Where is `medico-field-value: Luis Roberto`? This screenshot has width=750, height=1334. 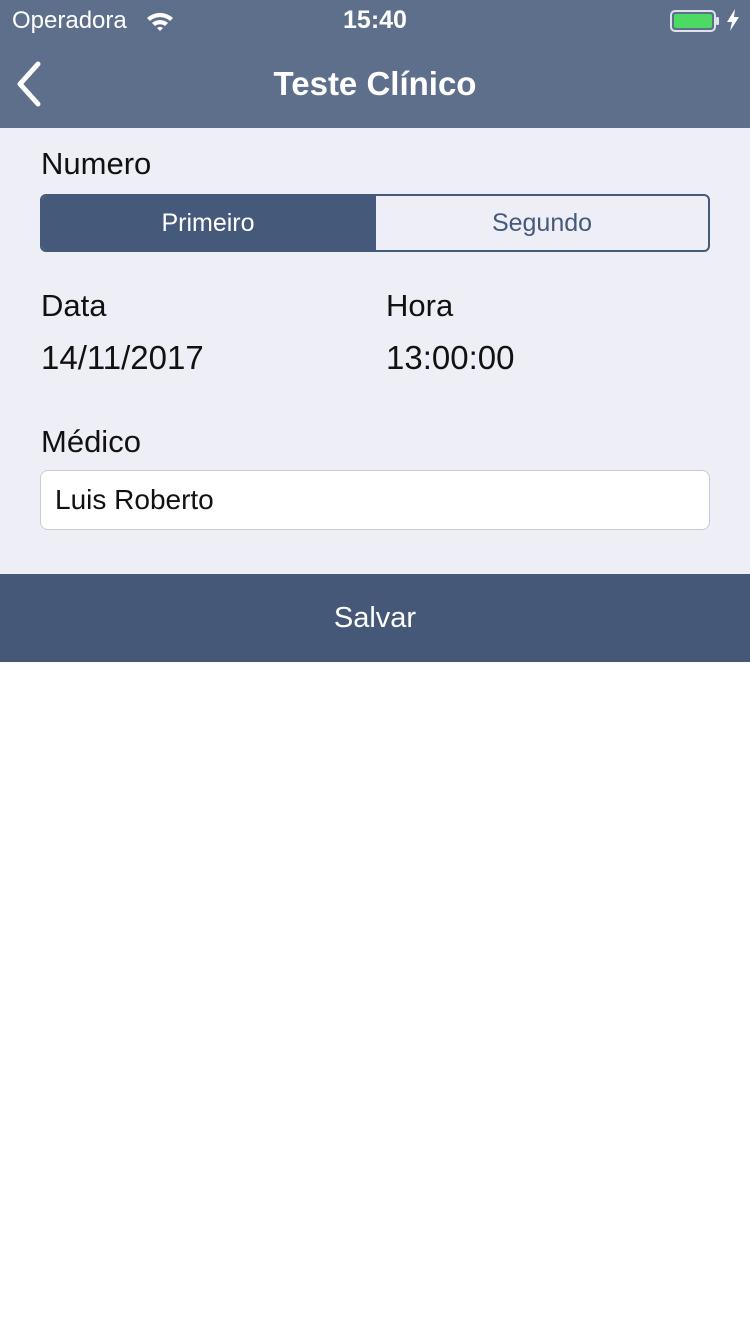 medico-field-value: Luis Roberto is located at coordinates (134, 499).